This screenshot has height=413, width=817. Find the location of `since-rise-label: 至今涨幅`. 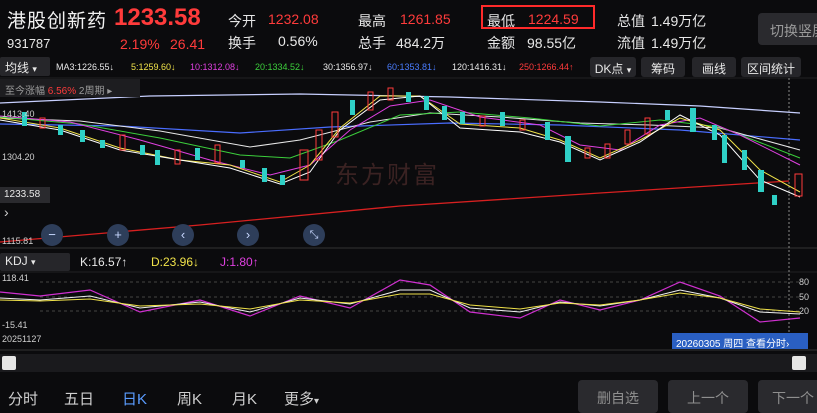

since-rise-label: 至今涨幅 is located at coordinates (25, 91).